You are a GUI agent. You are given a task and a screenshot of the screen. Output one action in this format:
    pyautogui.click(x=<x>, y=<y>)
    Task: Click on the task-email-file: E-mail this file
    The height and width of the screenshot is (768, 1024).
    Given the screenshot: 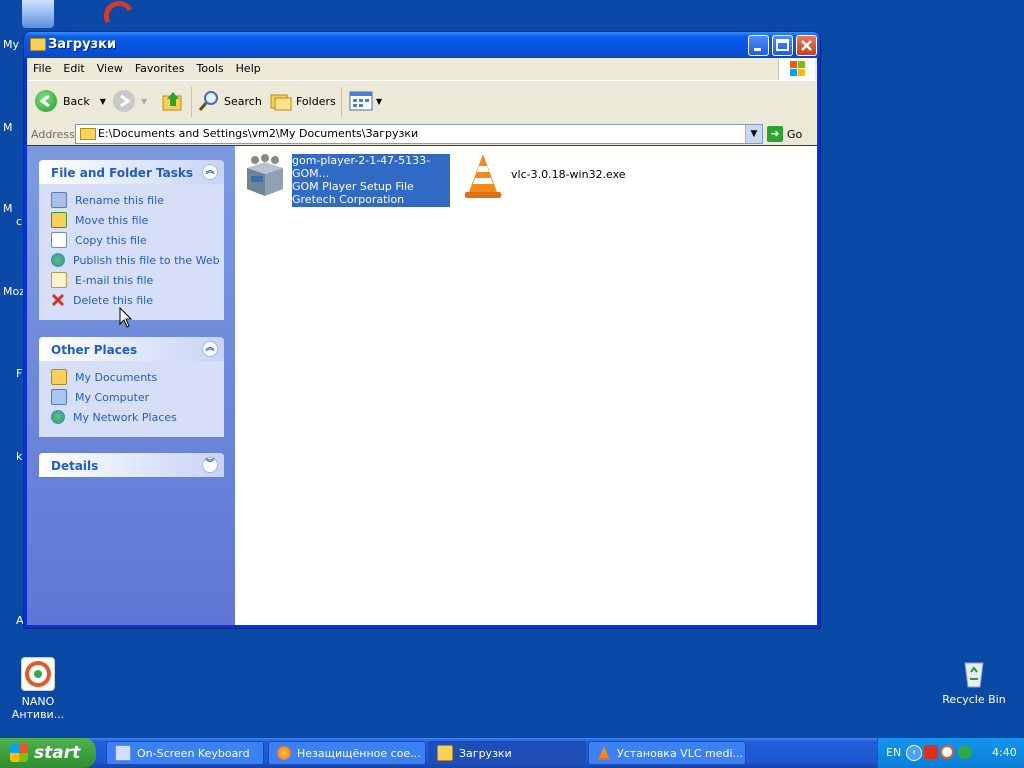 What is the action you would take?
    pyautogui.click(x=137, y=280)
    